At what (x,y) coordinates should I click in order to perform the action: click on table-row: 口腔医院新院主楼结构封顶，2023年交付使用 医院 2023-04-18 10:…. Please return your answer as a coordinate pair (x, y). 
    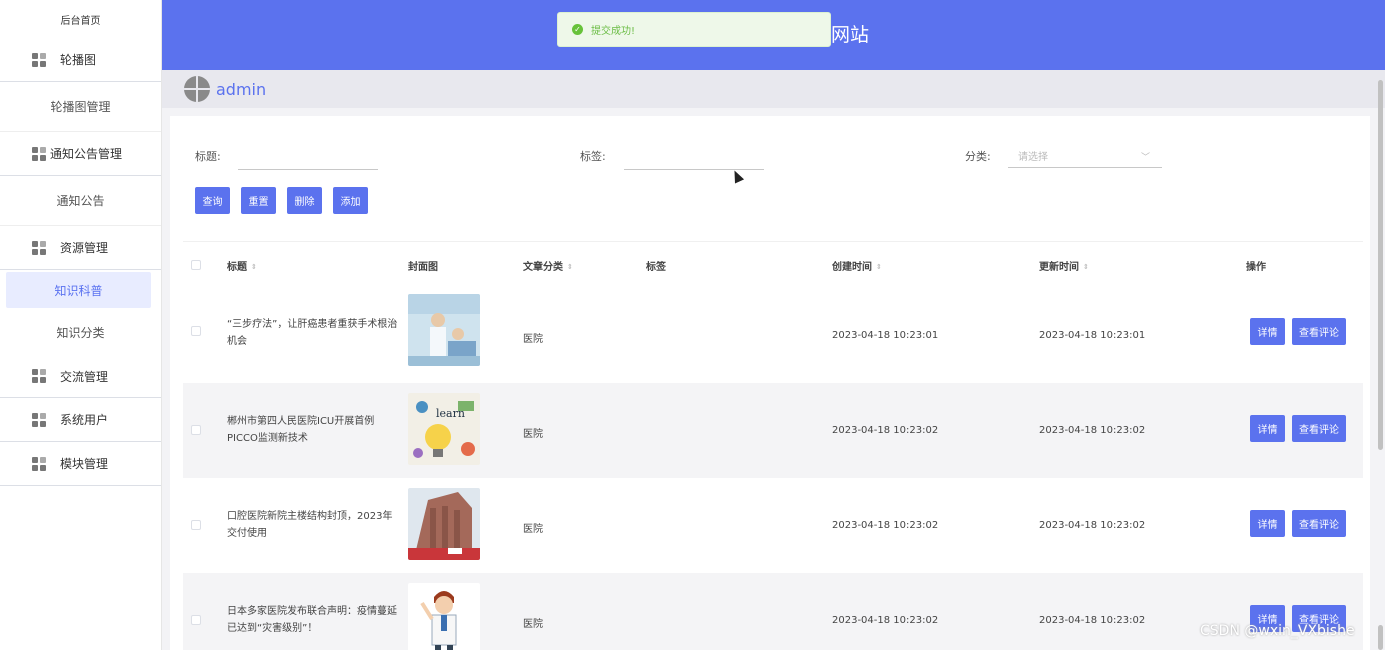
    Looking at the image, I should click on (773, 525).